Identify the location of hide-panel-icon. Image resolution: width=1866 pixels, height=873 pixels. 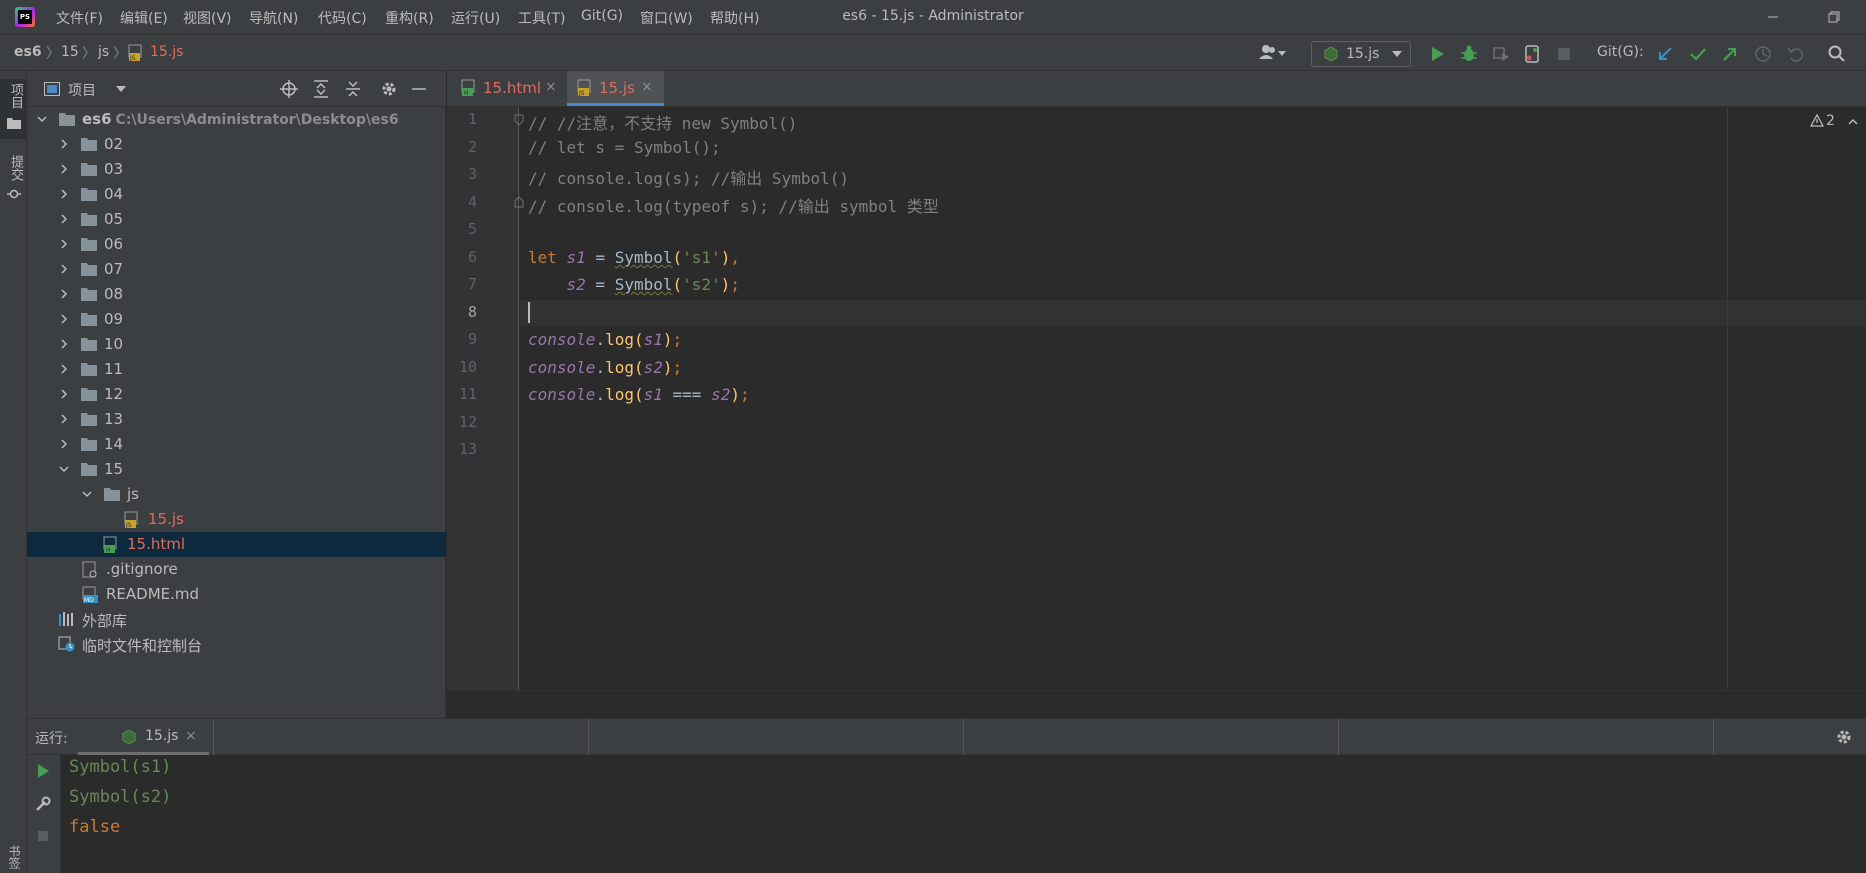
(419, 89).